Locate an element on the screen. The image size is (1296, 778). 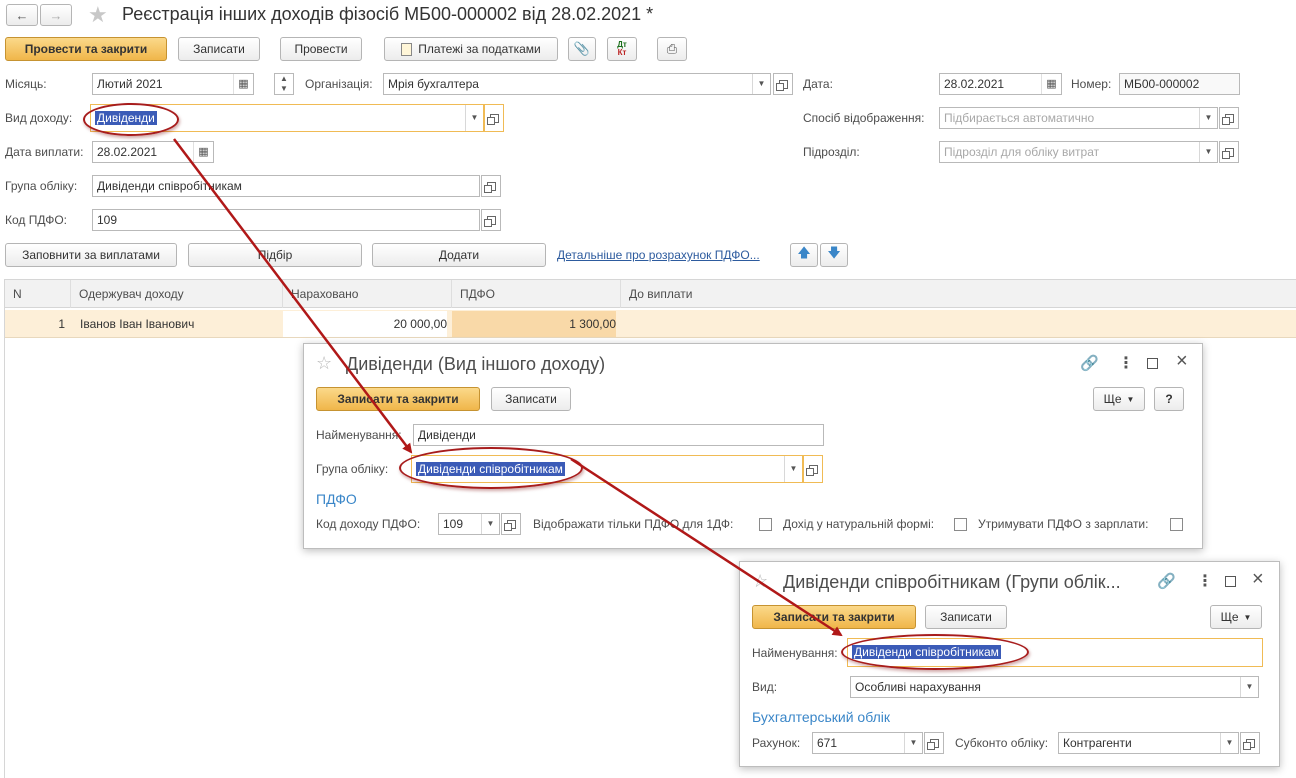
column-header-n: N is located at coordinates (38, 294).